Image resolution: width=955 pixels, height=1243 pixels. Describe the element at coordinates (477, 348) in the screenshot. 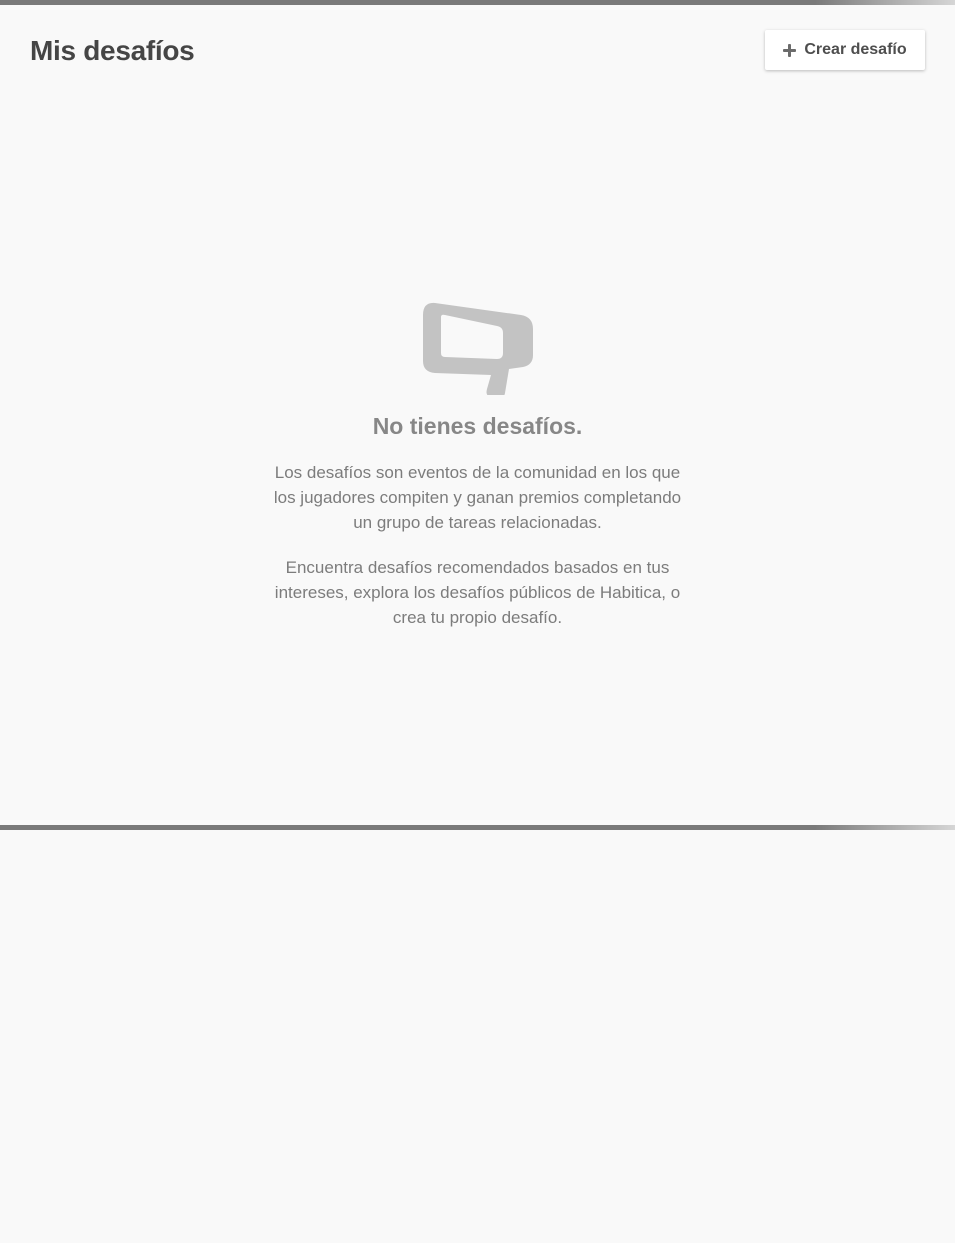

I see `megaphone-icon` at that location.